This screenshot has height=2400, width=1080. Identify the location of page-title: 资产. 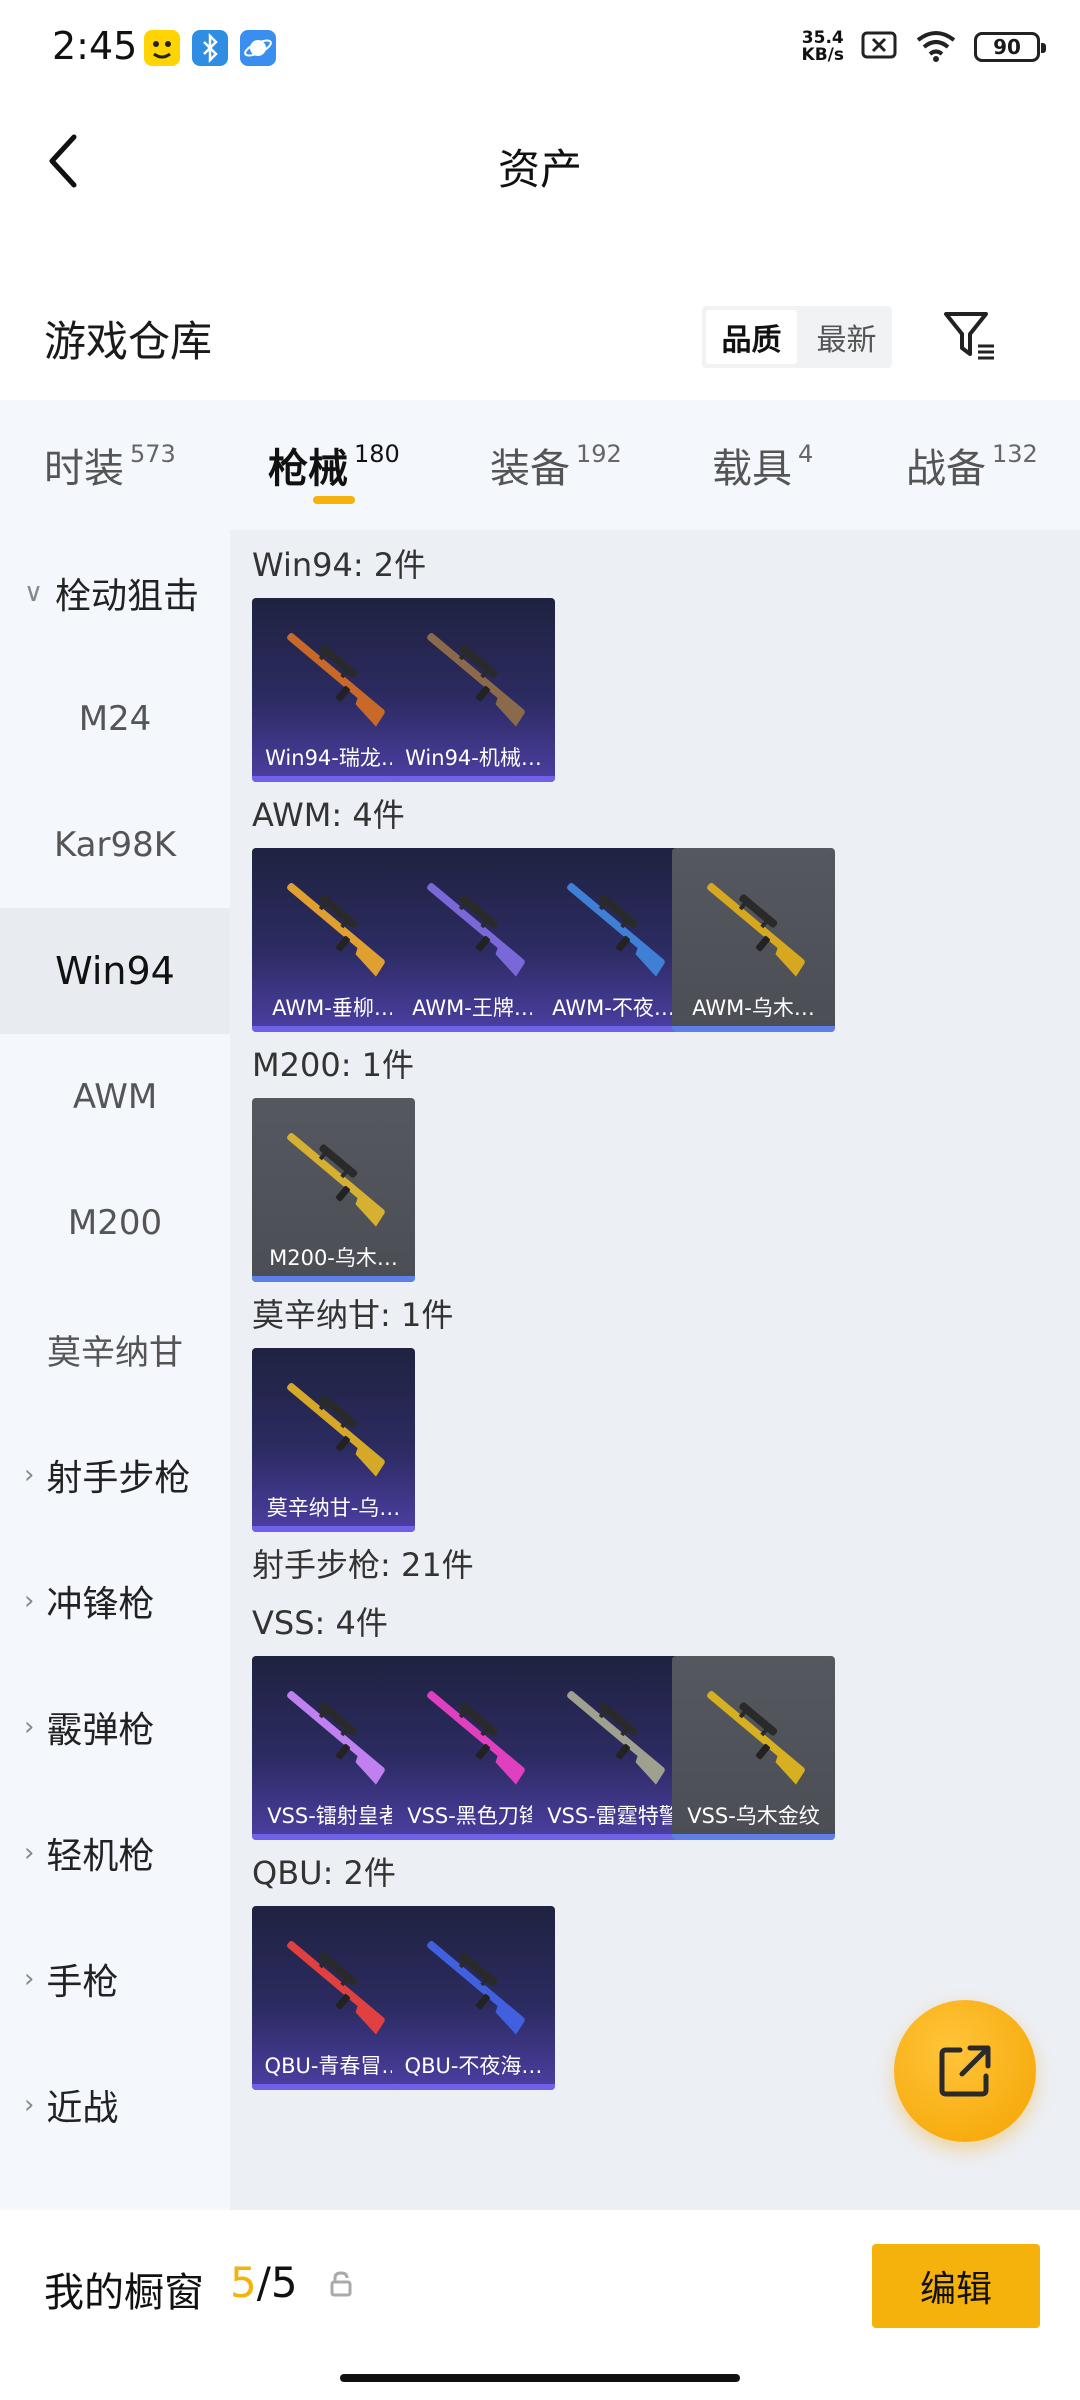
(539, 169).